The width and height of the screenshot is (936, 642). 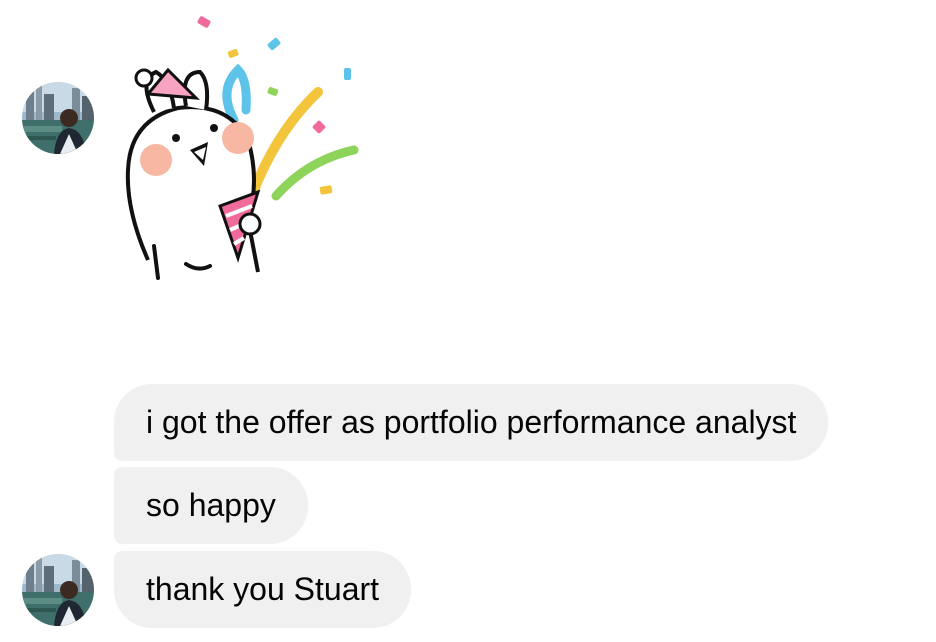 I want to click on message-text: thank you Stuart, so click(x=263, y=589).